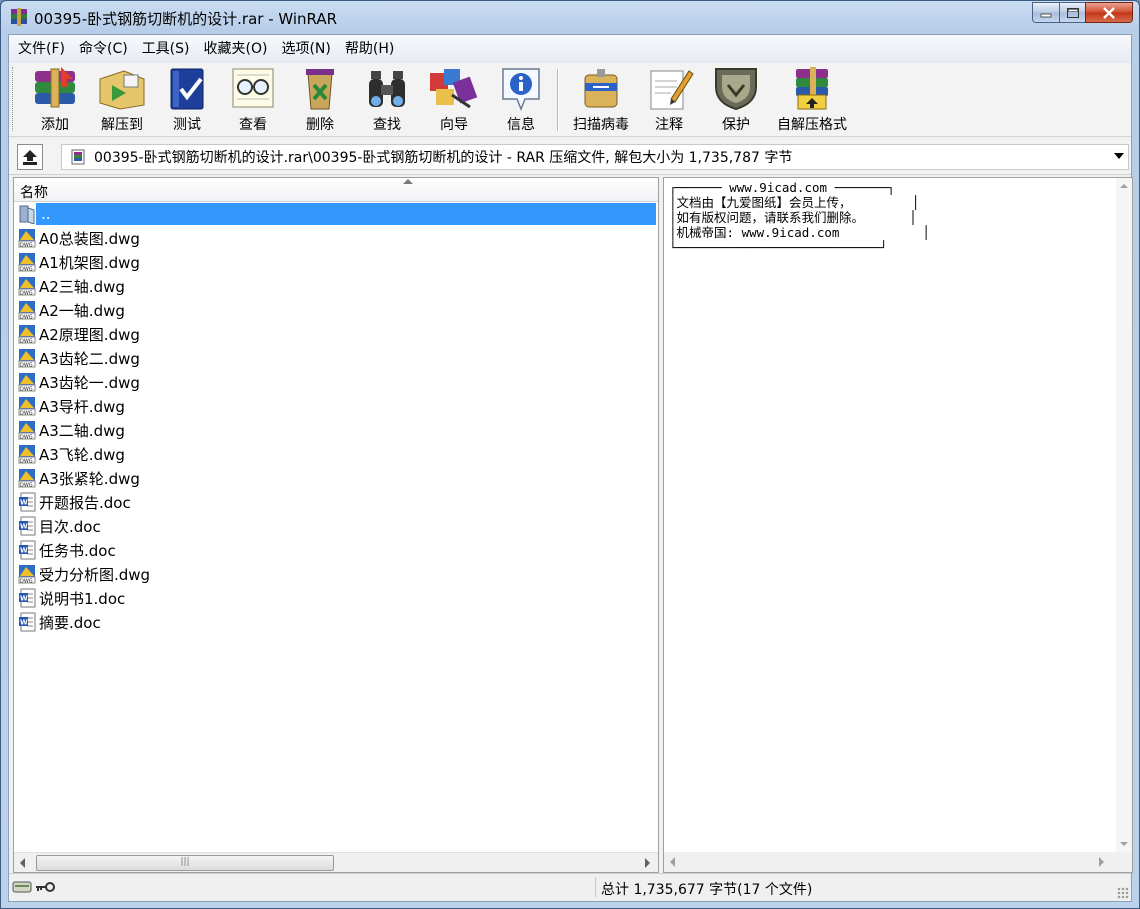  What do you see at coordinates (1119, 156) in the screenshot?
I see `address-dropdown-icon` at bounding box center [1119, 156].